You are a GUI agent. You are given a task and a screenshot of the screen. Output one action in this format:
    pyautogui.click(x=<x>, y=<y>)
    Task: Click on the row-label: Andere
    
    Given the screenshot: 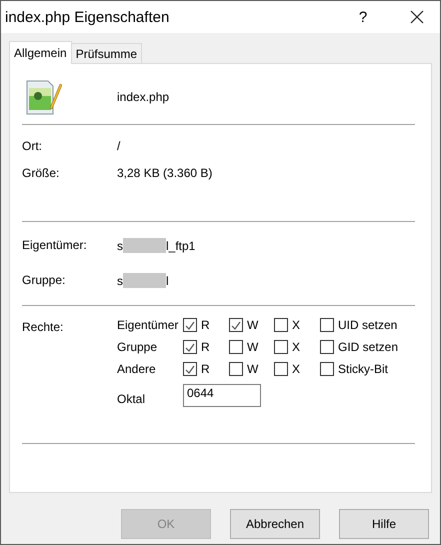 What is the action you would take?
    pyautogui.click(x=137, y=369)
    